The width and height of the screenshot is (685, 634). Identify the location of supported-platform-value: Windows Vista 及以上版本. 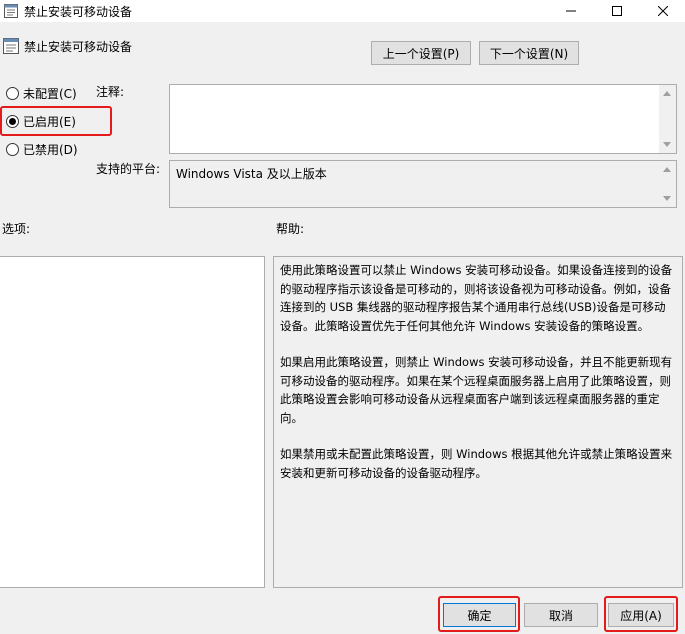
(251, 174).